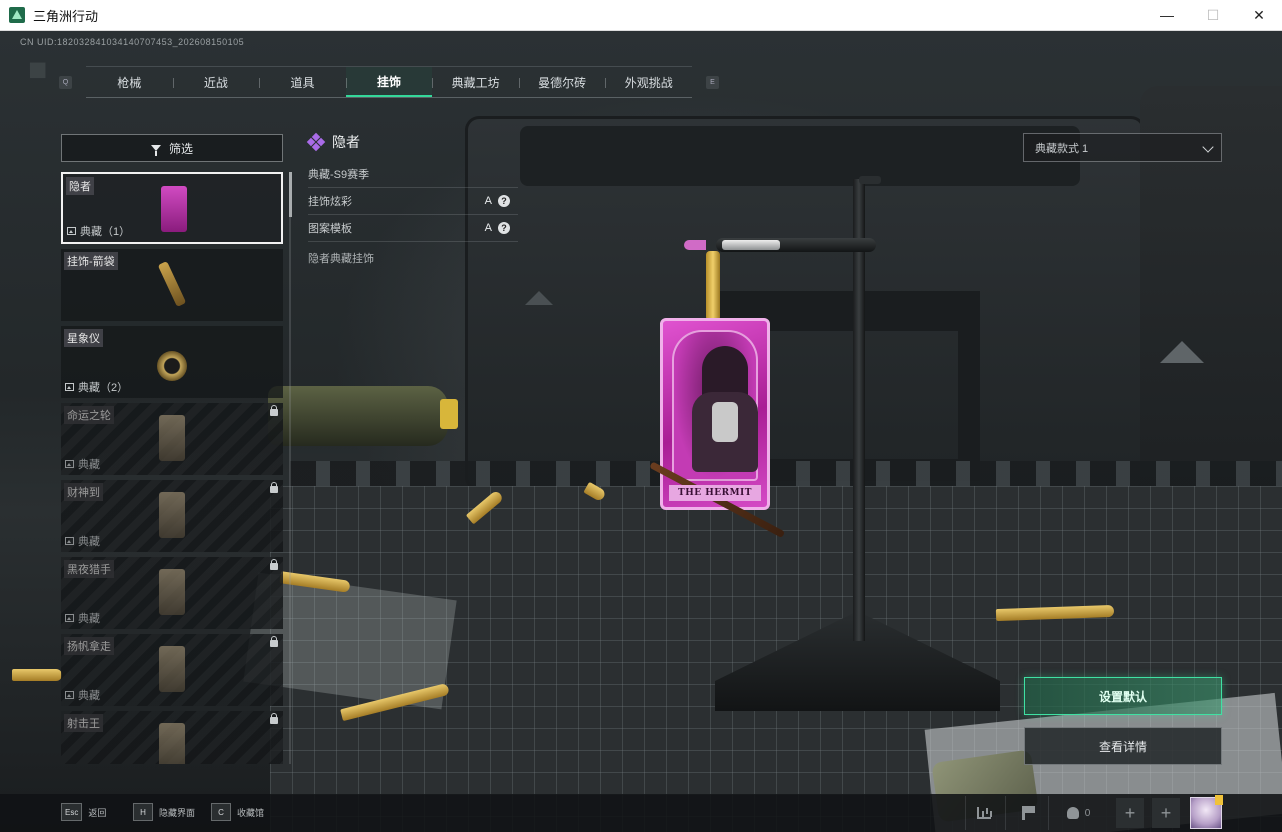  Describe the element at coordinates (562, 82) in the screenshot. I see `tab-mandel-brick: 曼德尔砖` at that location.